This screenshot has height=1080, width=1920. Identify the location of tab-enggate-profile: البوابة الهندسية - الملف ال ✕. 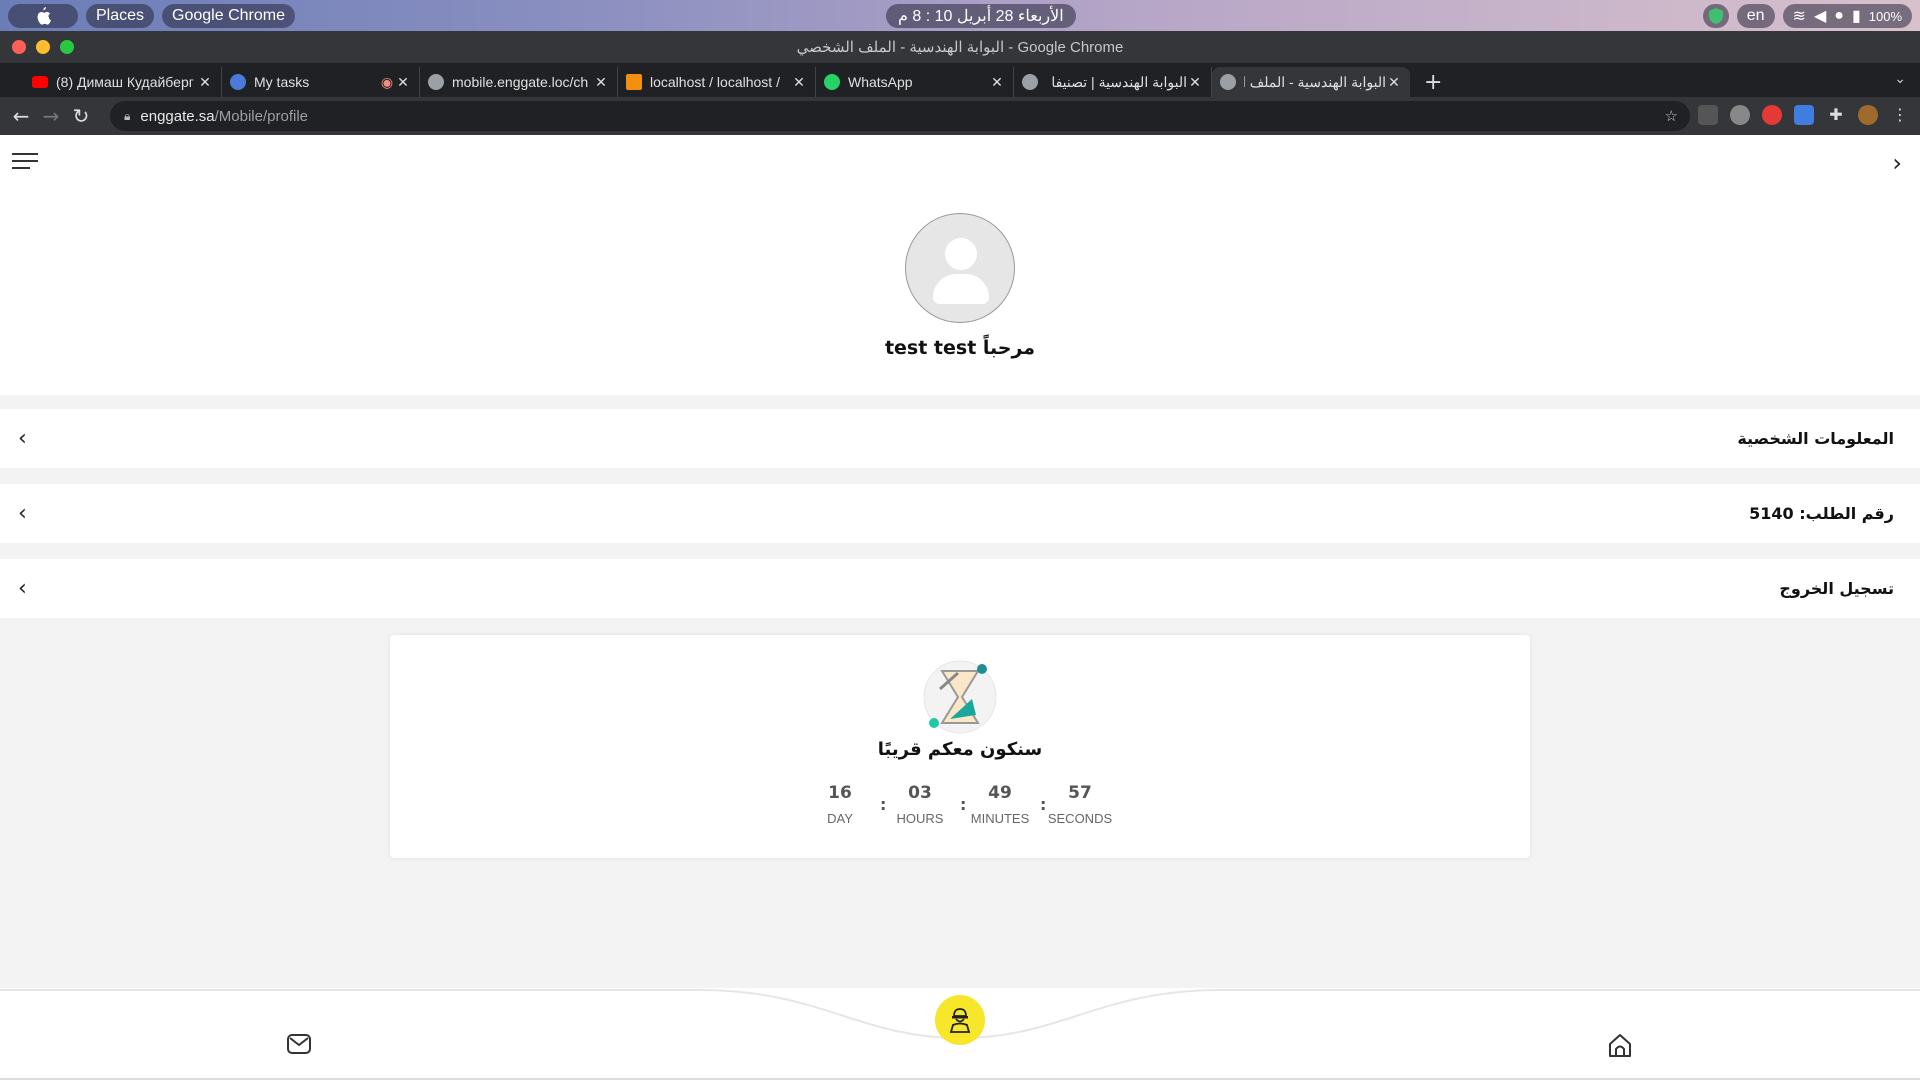
(1311, 82).